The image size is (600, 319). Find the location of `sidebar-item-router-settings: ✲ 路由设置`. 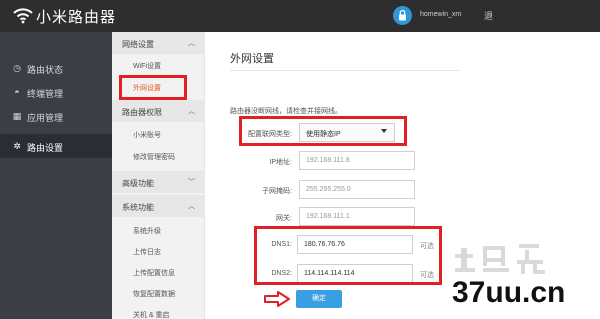

sidebar-item-router-settings: ✲ 路由设置 is located at coordinates (56, 146).